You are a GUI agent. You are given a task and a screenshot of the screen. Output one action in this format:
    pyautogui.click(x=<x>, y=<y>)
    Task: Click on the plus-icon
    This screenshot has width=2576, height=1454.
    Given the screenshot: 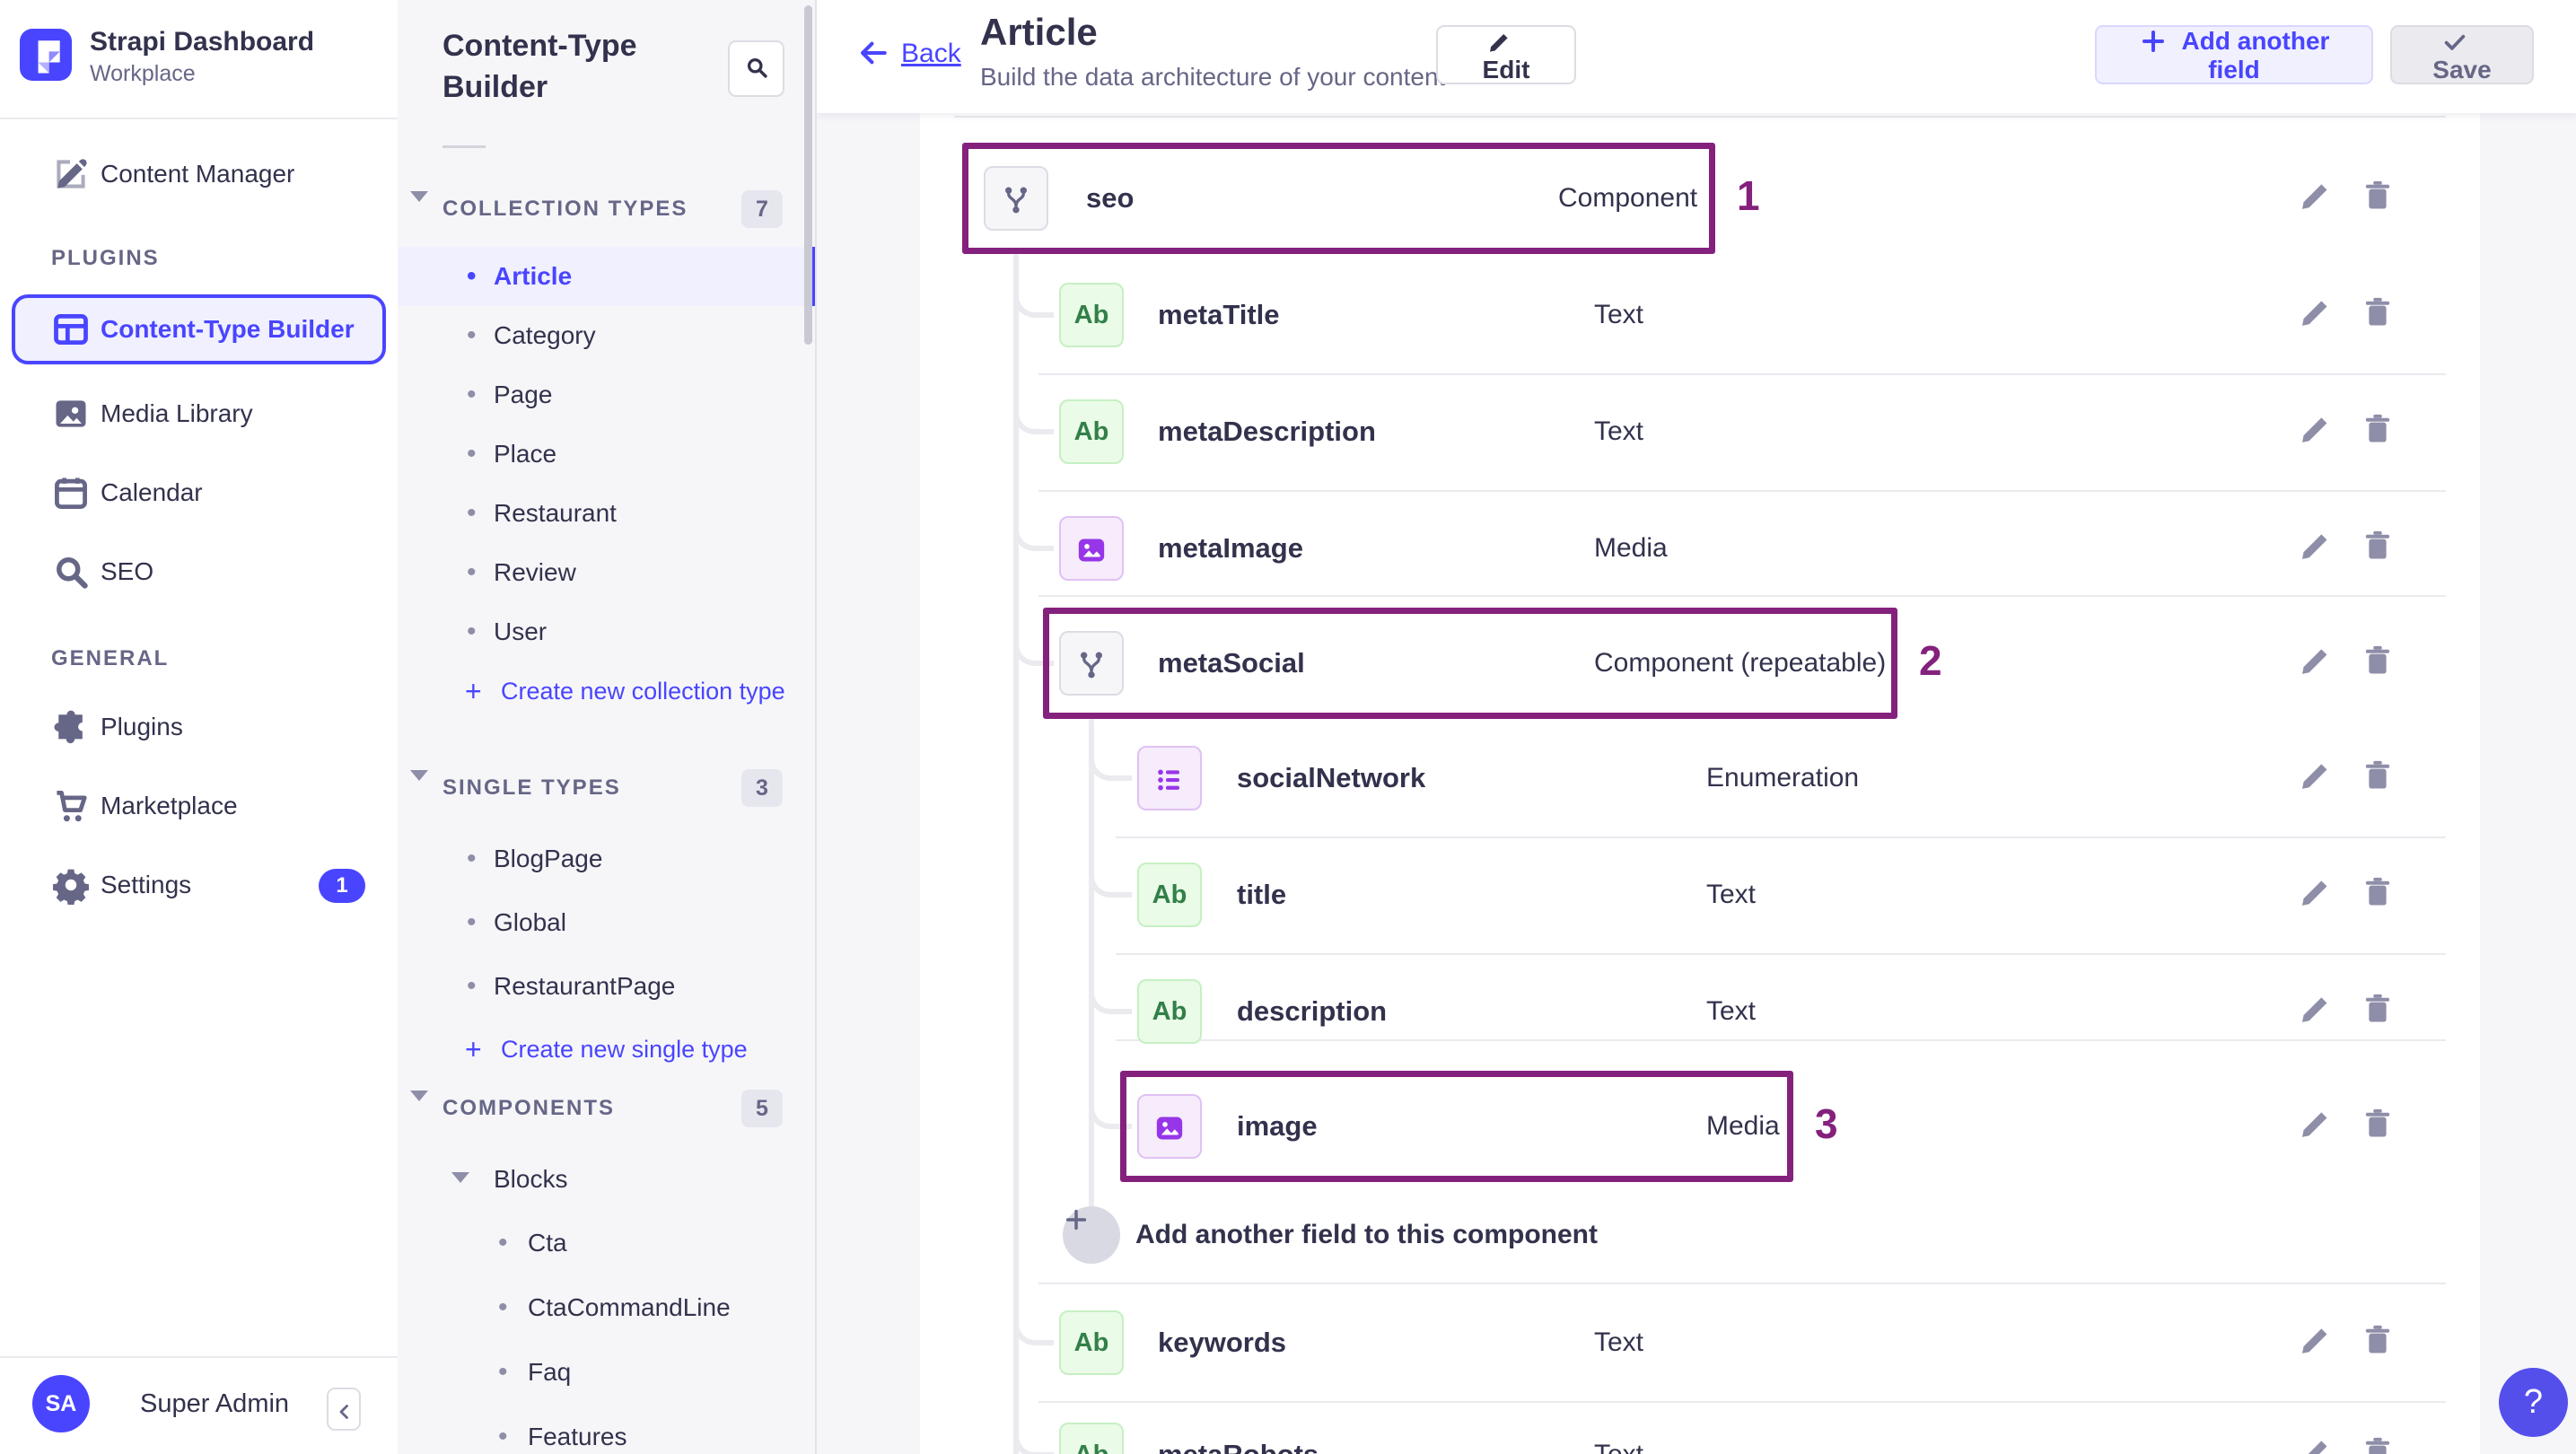 What is the action you would take?
    pyautogui.click(x=2153, y=41)
    